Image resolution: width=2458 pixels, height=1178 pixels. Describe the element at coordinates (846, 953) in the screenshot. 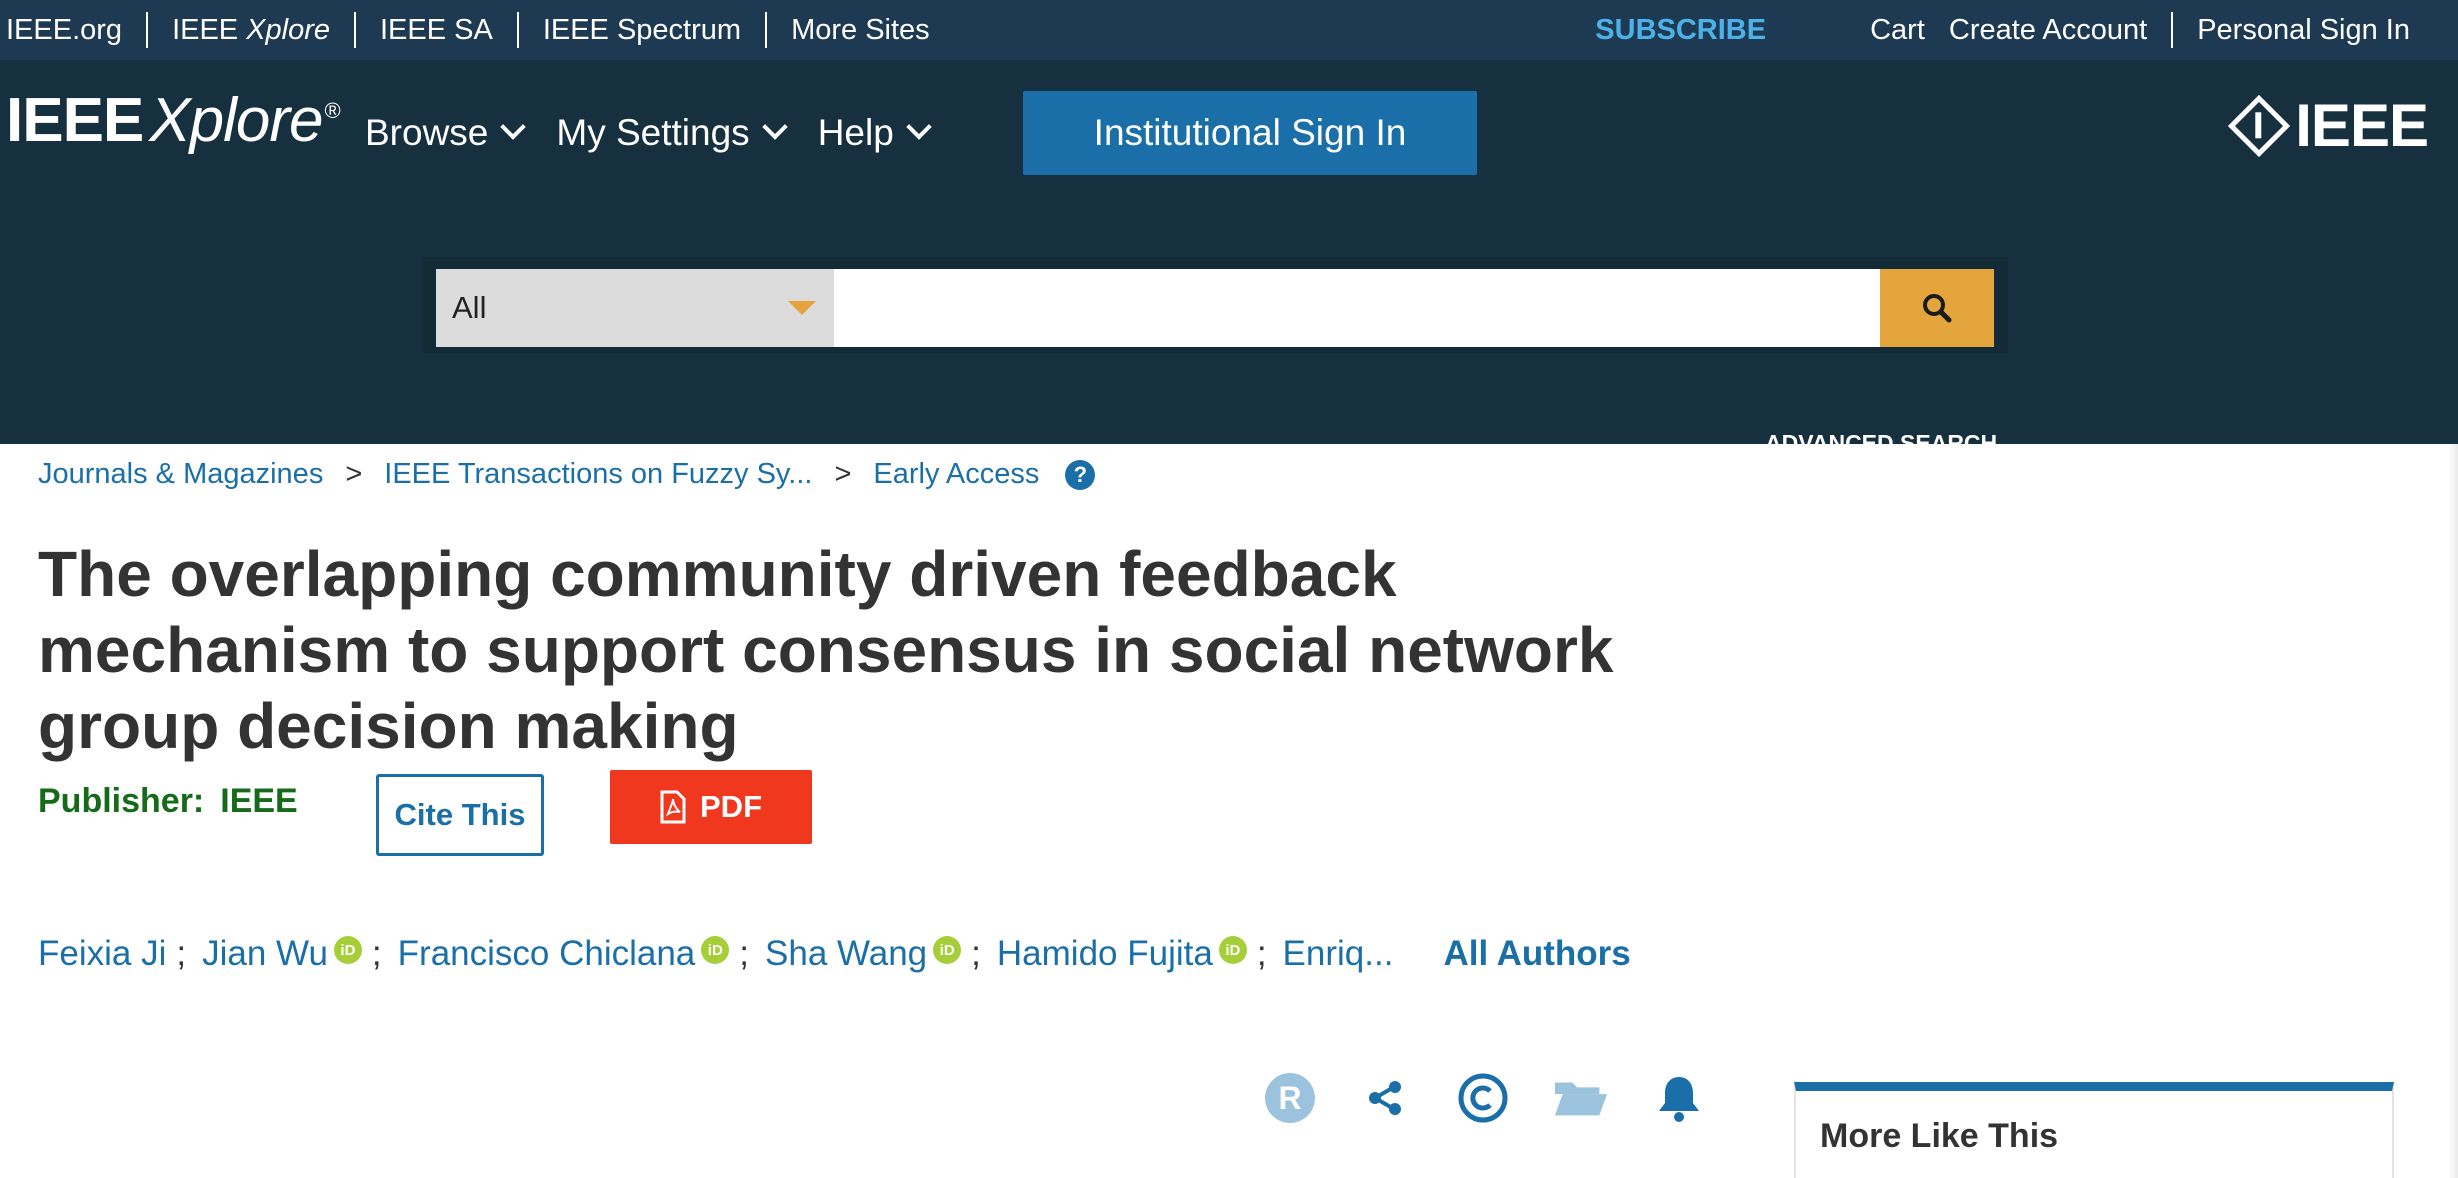

I see `author-name: Sha Wang` at that location.